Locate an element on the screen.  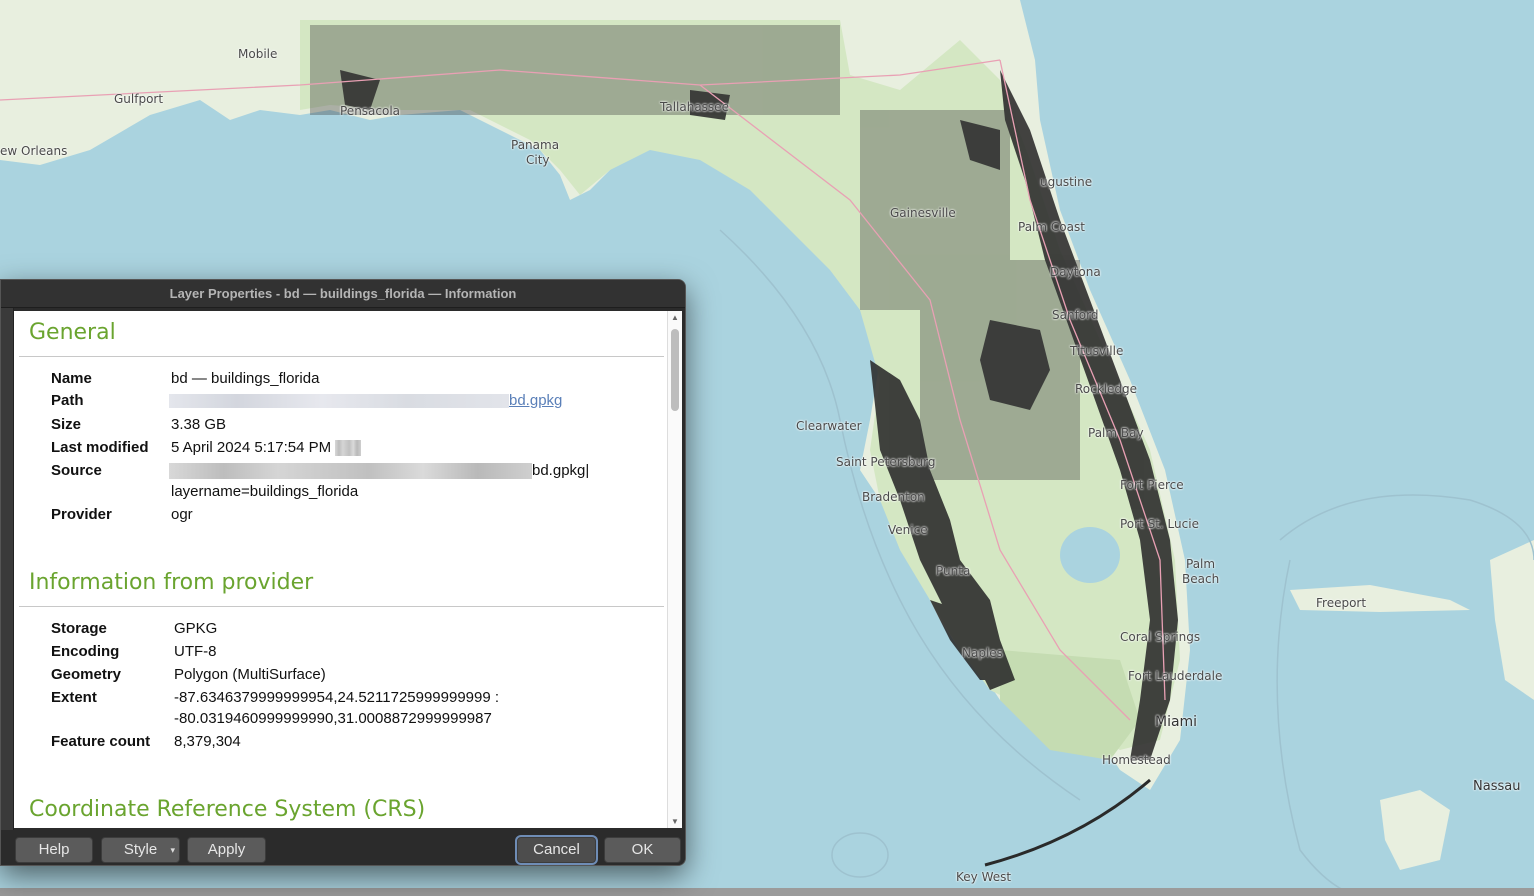
map-label-beach: Beach is located at coordinates (1201, 579).